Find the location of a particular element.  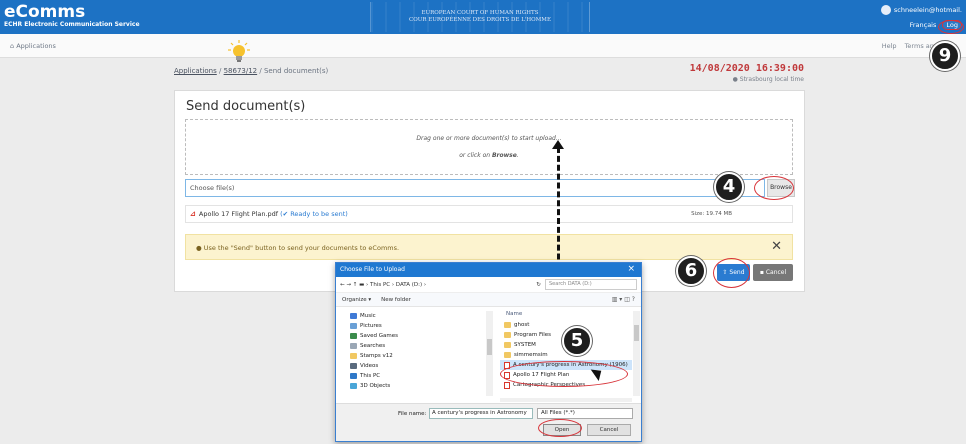

new-folder-button: New folder is located at coordinates (396, 300).